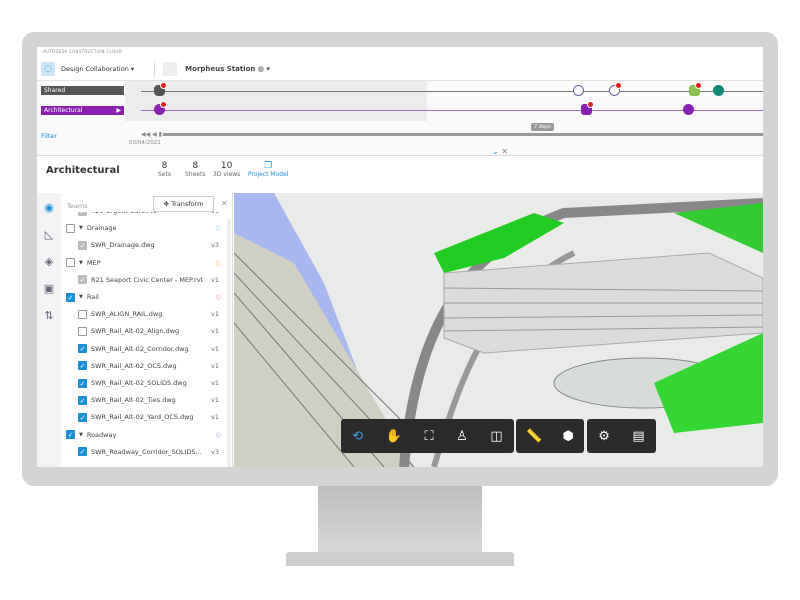 The height and width of the screenshot is (600, 800). I want to click on tree-file: ✓ R21 Urgent Care.rvt v1, so click(147, 215).